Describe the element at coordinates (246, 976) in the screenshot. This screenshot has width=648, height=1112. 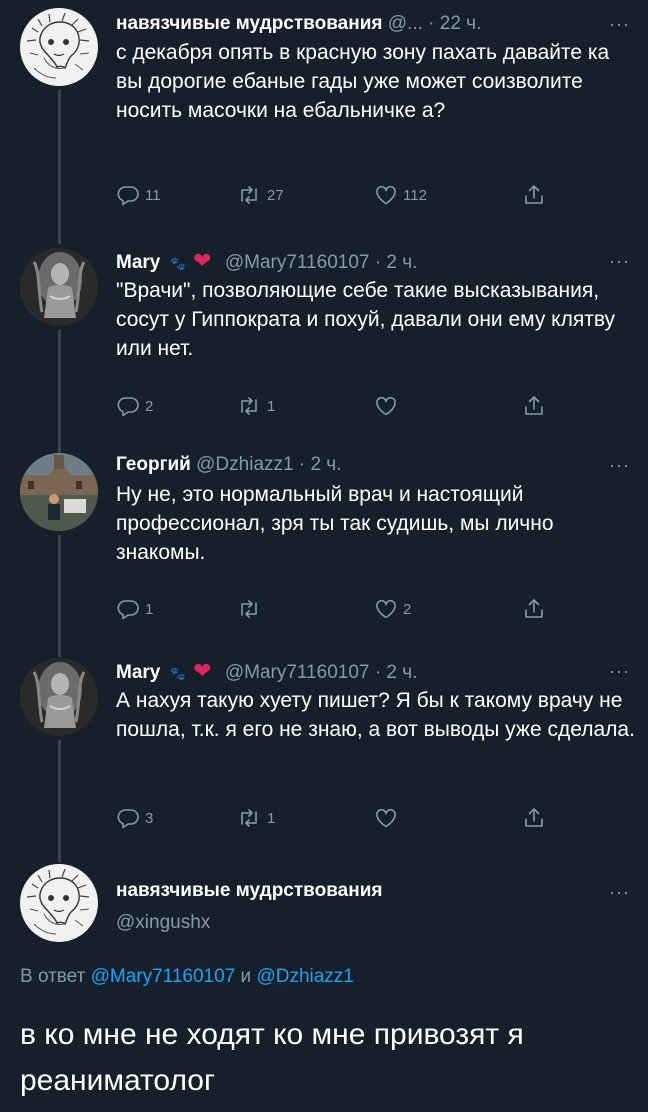
I see `reply-and: и` at that location.